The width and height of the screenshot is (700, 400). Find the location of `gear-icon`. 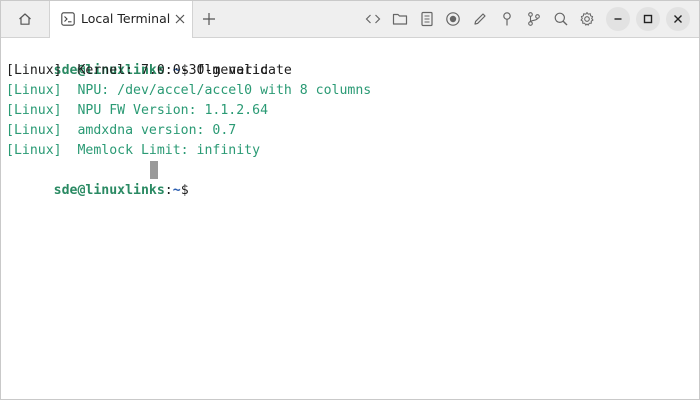

gear-icon is located at coordinates (587, 19).